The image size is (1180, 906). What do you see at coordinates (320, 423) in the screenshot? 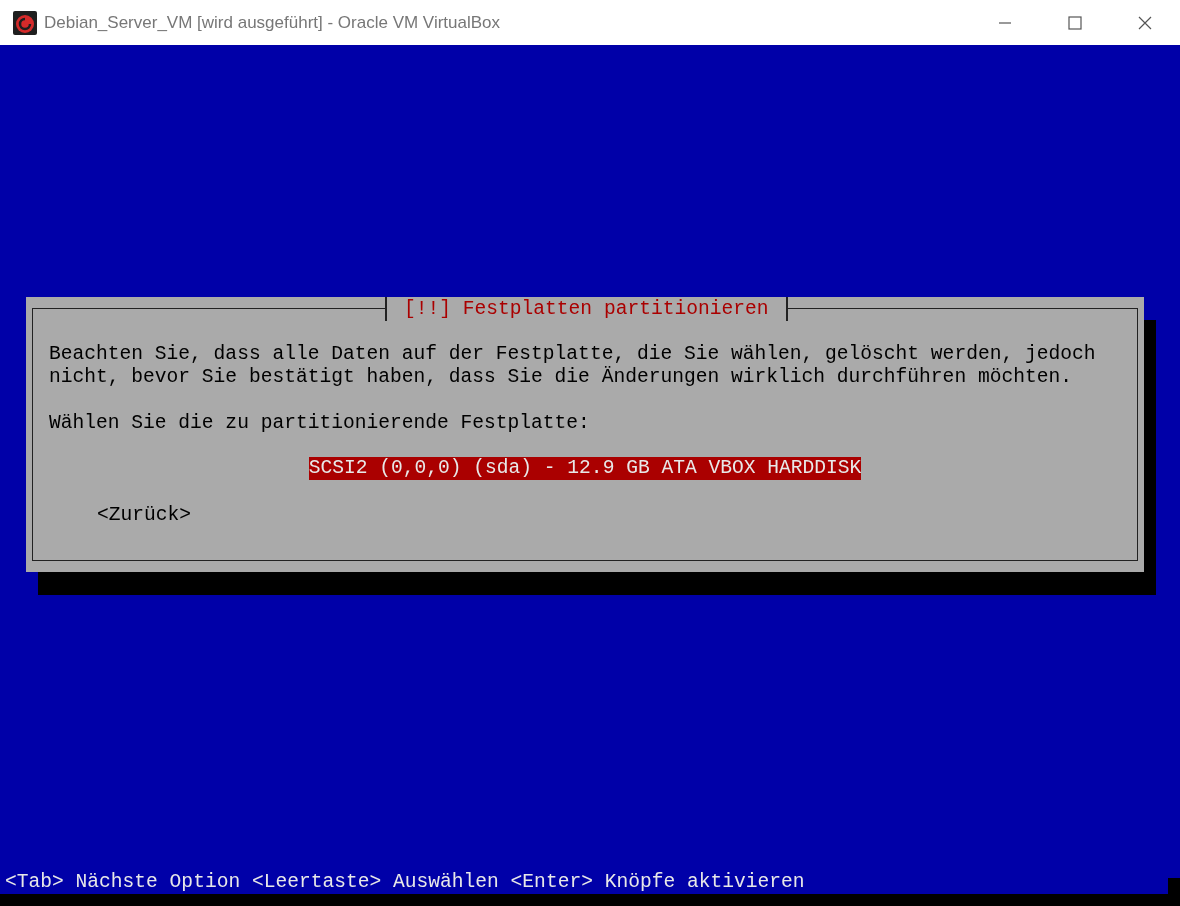
I see `prompt-text: Wählen Sie die zu partitionierende Festplatte:` at bounding box center [320, 423].